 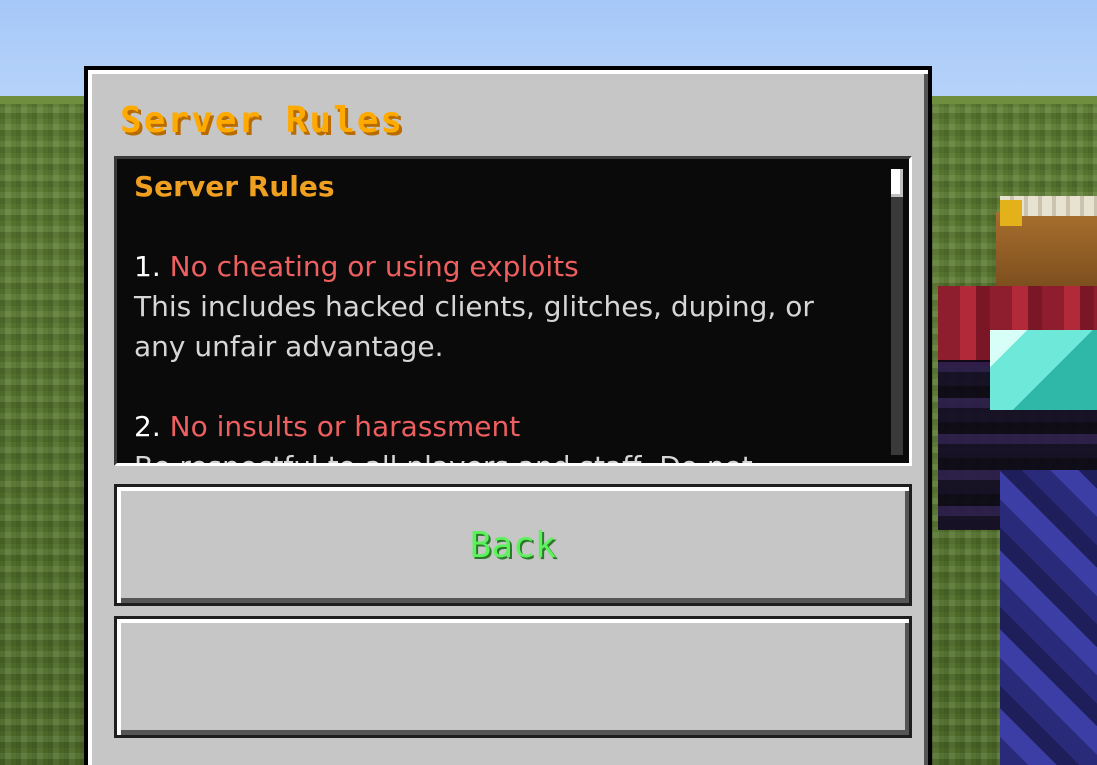 I want to click on rule-number: 1., so click(x=147, y=266).